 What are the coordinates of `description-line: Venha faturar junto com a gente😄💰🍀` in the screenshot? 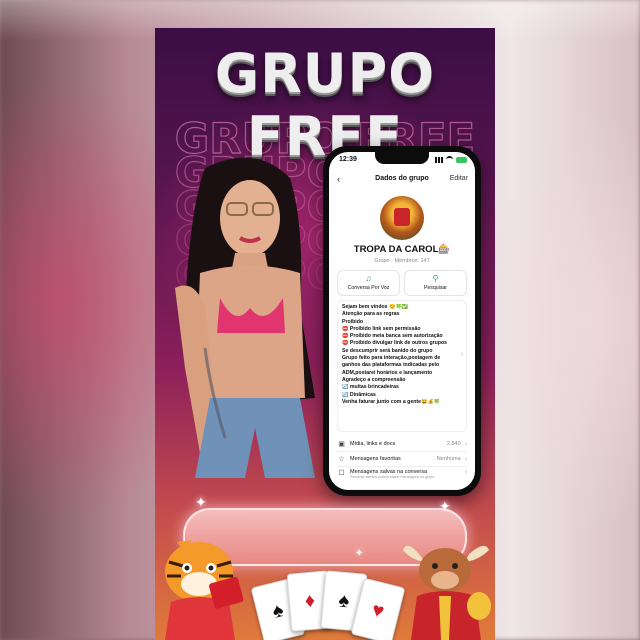 It's located at (391, 401).